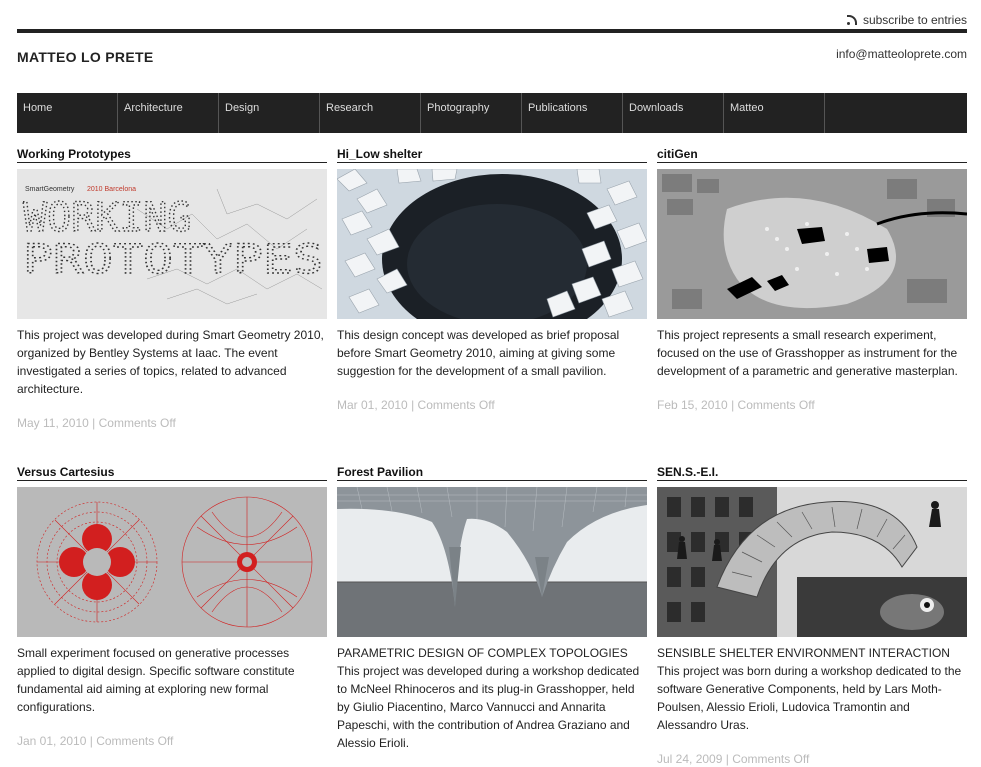 This screenshot has width=981, height=767. I want to click on post-meta: Feb 15, 2010 | Comments Off, so click(812, 405).